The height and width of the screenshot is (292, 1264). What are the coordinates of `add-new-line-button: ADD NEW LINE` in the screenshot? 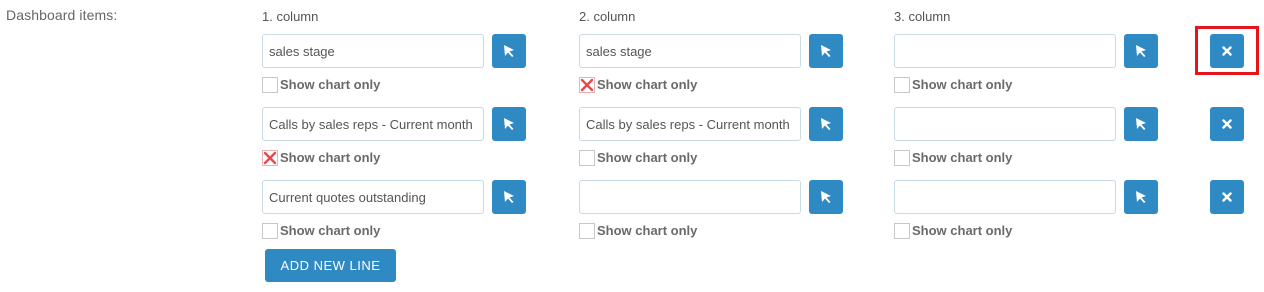 It's located at (330, 265).